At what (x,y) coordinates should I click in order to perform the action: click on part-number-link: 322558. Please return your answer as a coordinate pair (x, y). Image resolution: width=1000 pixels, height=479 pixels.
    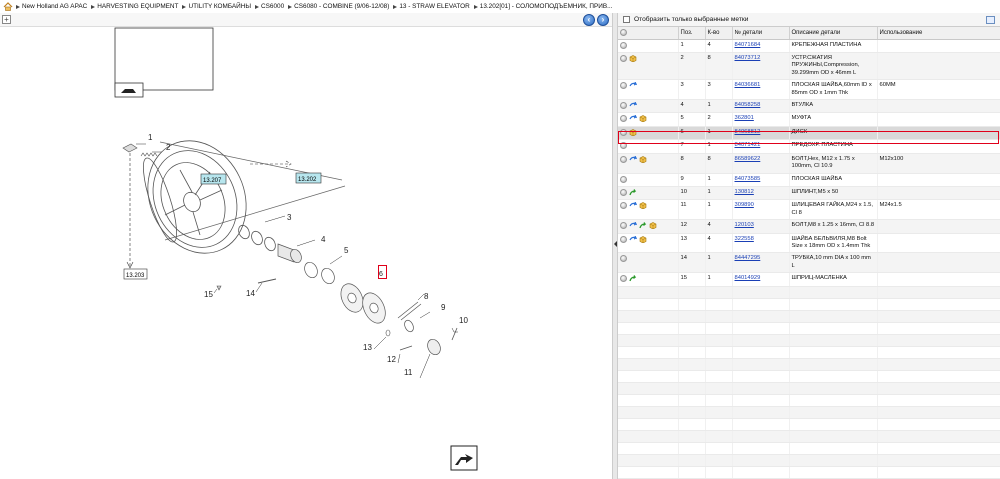
    Looking at the image, I should click on (744, 239).